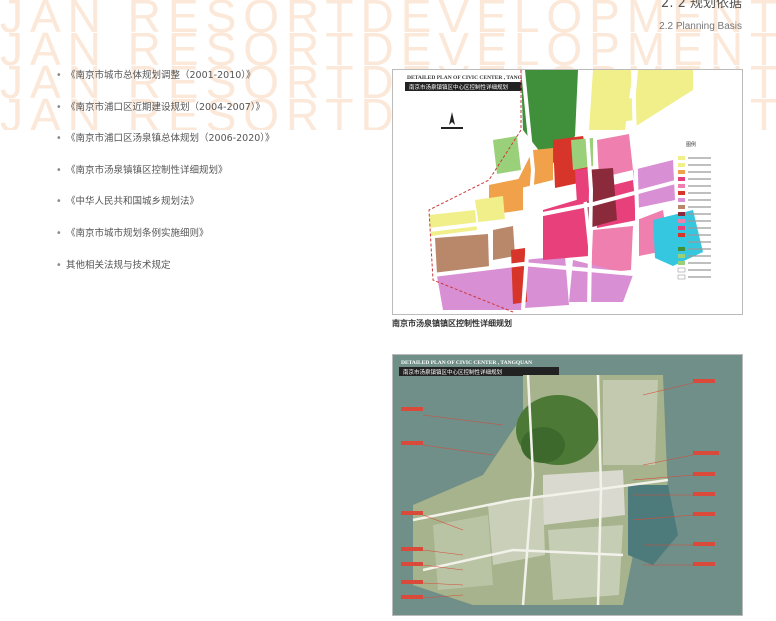 This screenshot has height=621, width=776. What do you see at coordinates (458, 87) in the screenshot?
I see `map-title-cn: 南京市汤泉镇镇区中心区控制性详细规划` at bounding box center [458, 87].